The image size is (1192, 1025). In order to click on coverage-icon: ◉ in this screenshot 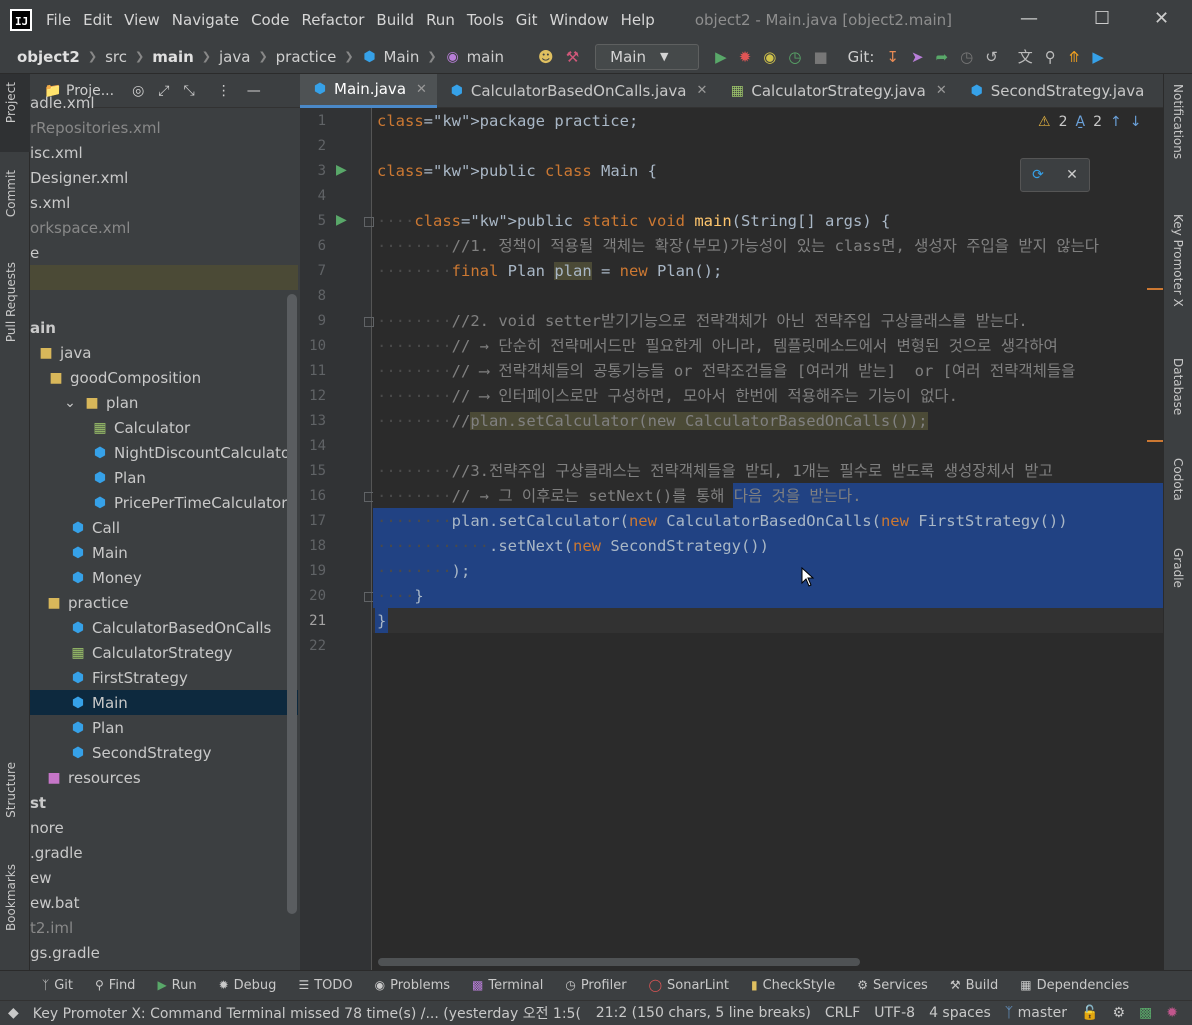, I will do `click(769, 57)`.